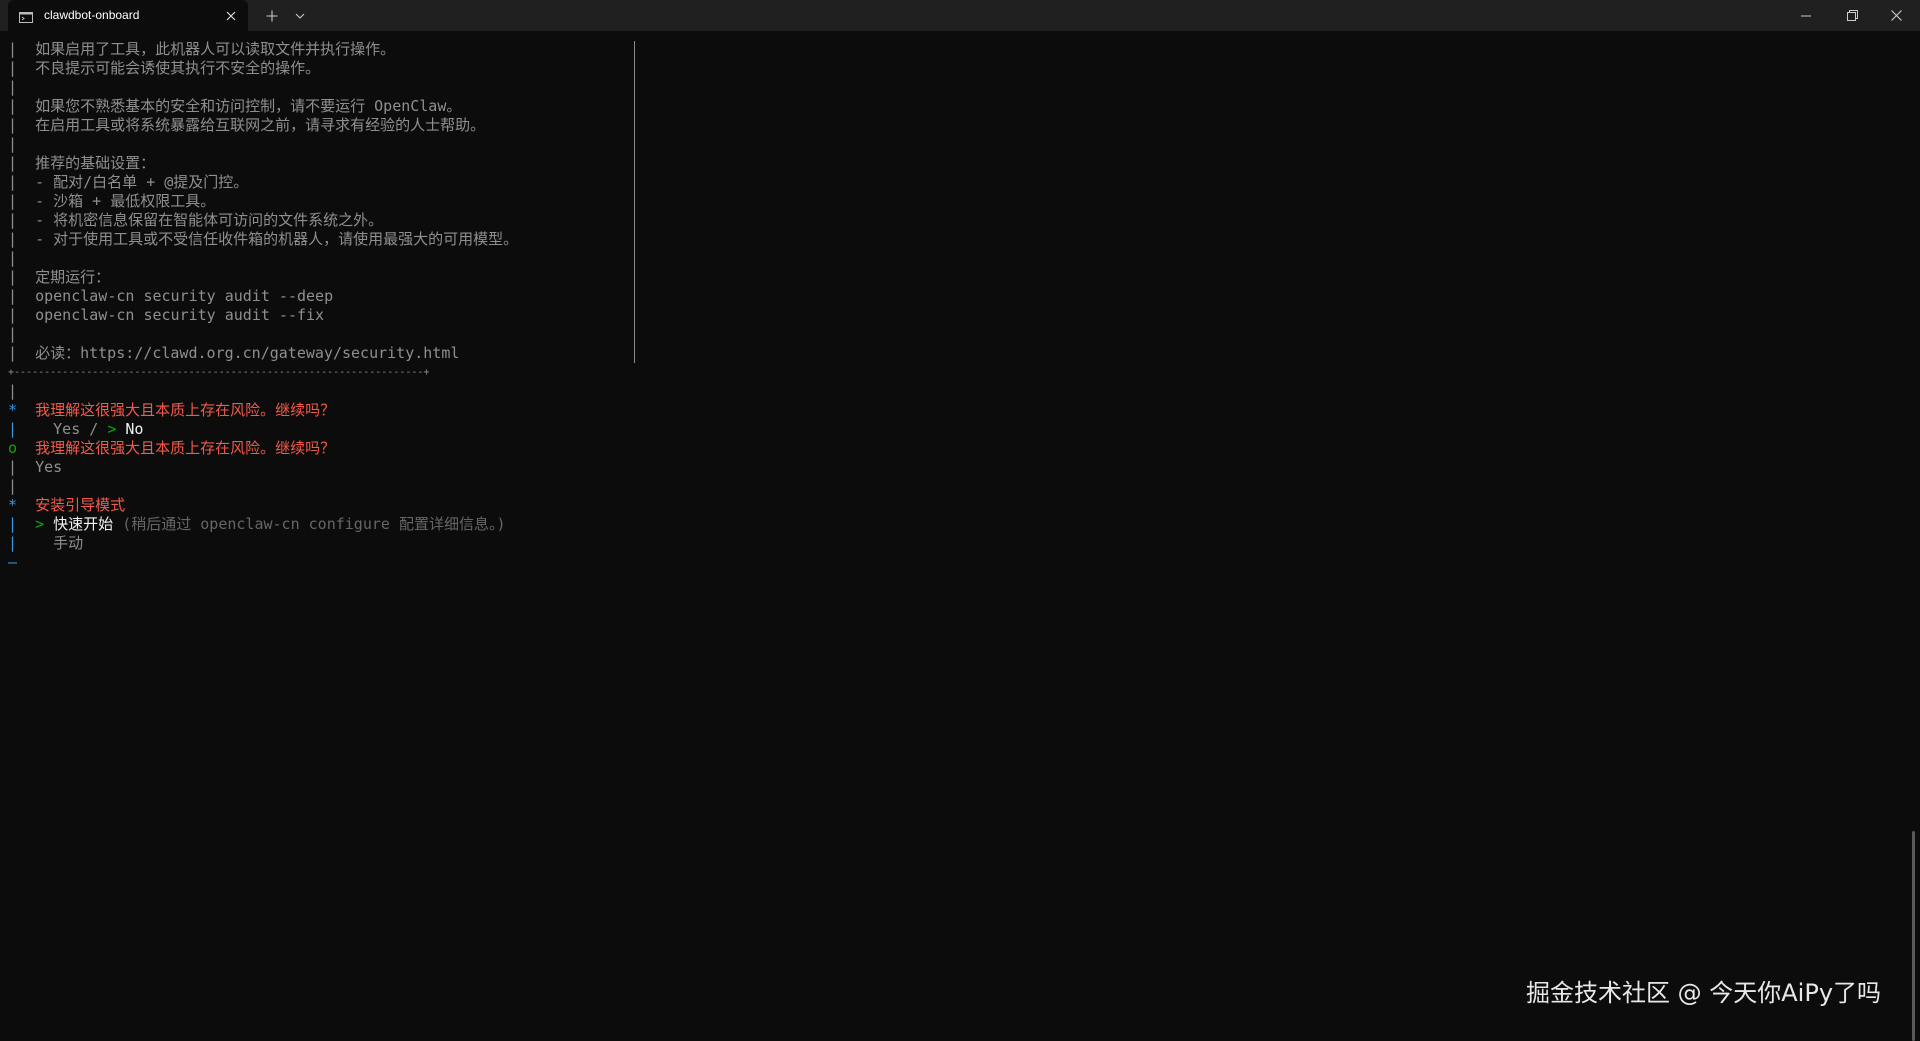  What do you see at coordinates (263, 239) in the screenshot?
I see `notice-line: | - 对于使用工具或不受信任收件箱的机器人，请使用最强大的可用模型。` at bounding box center [263, 239].